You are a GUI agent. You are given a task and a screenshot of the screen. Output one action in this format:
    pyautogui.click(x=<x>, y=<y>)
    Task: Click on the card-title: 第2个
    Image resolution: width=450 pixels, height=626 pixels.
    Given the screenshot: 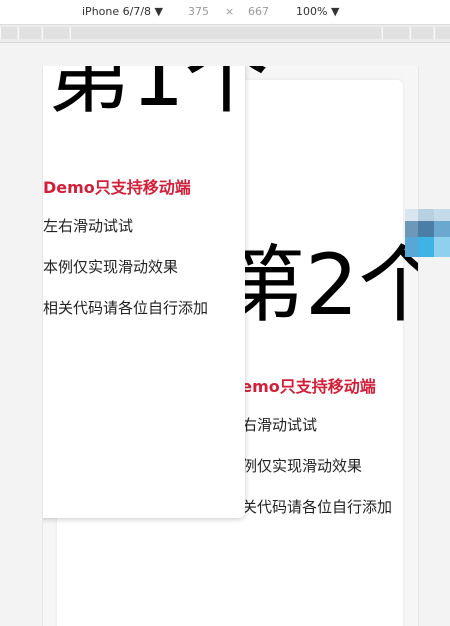 What is the action you would take?
    pyautogui.click(x=319, y=285)
    